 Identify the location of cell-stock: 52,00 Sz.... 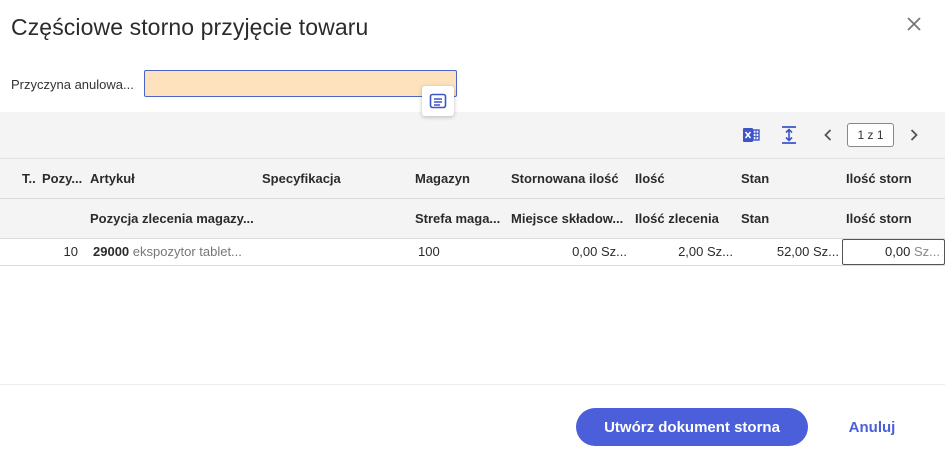
(807, 251).